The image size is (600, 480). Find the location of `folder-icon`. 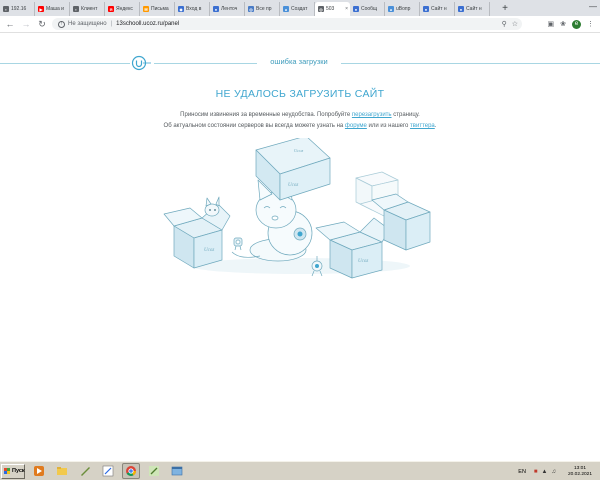

folder-icon is located at coordinates (62, 471).